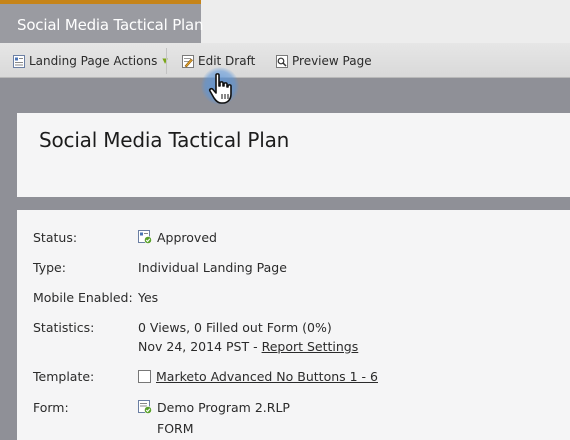  Describe the element at coordinates (19, 61) in the screenshot. I see `page-actions-icon` at that location.